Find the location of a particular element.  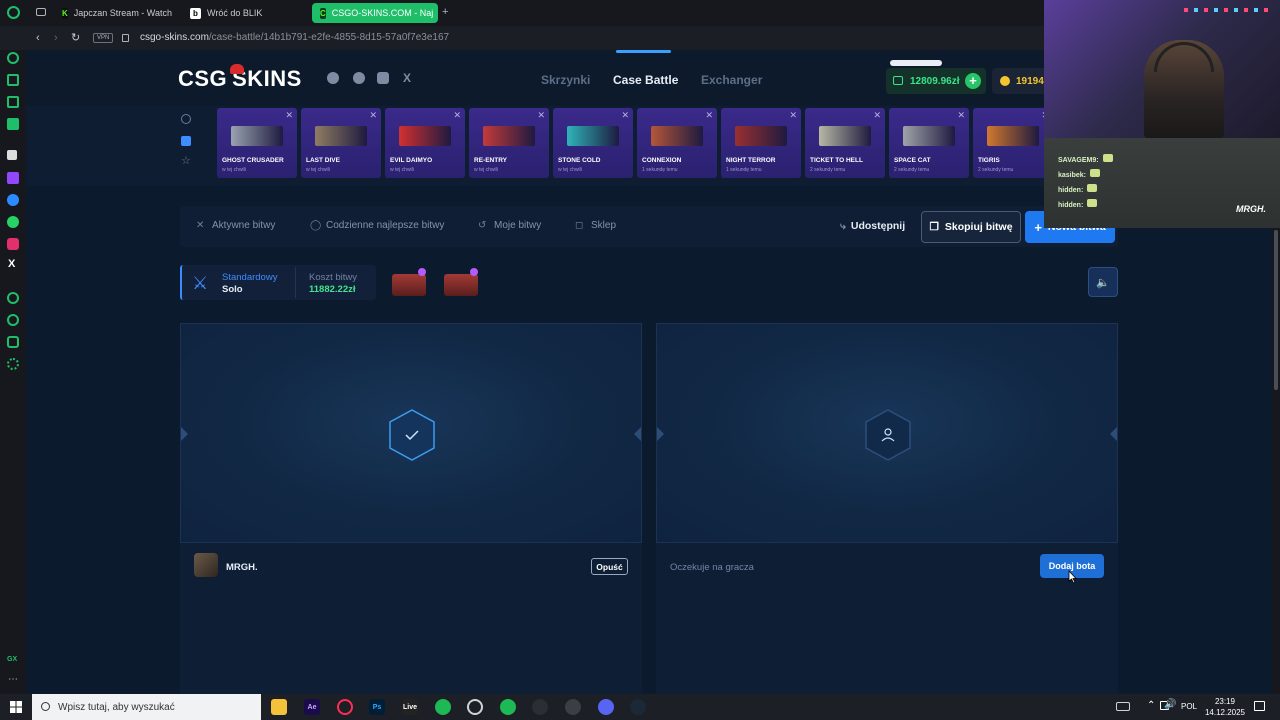

my-battles-link: ↺ Moje bitwy is located at coordinates (509, 225).